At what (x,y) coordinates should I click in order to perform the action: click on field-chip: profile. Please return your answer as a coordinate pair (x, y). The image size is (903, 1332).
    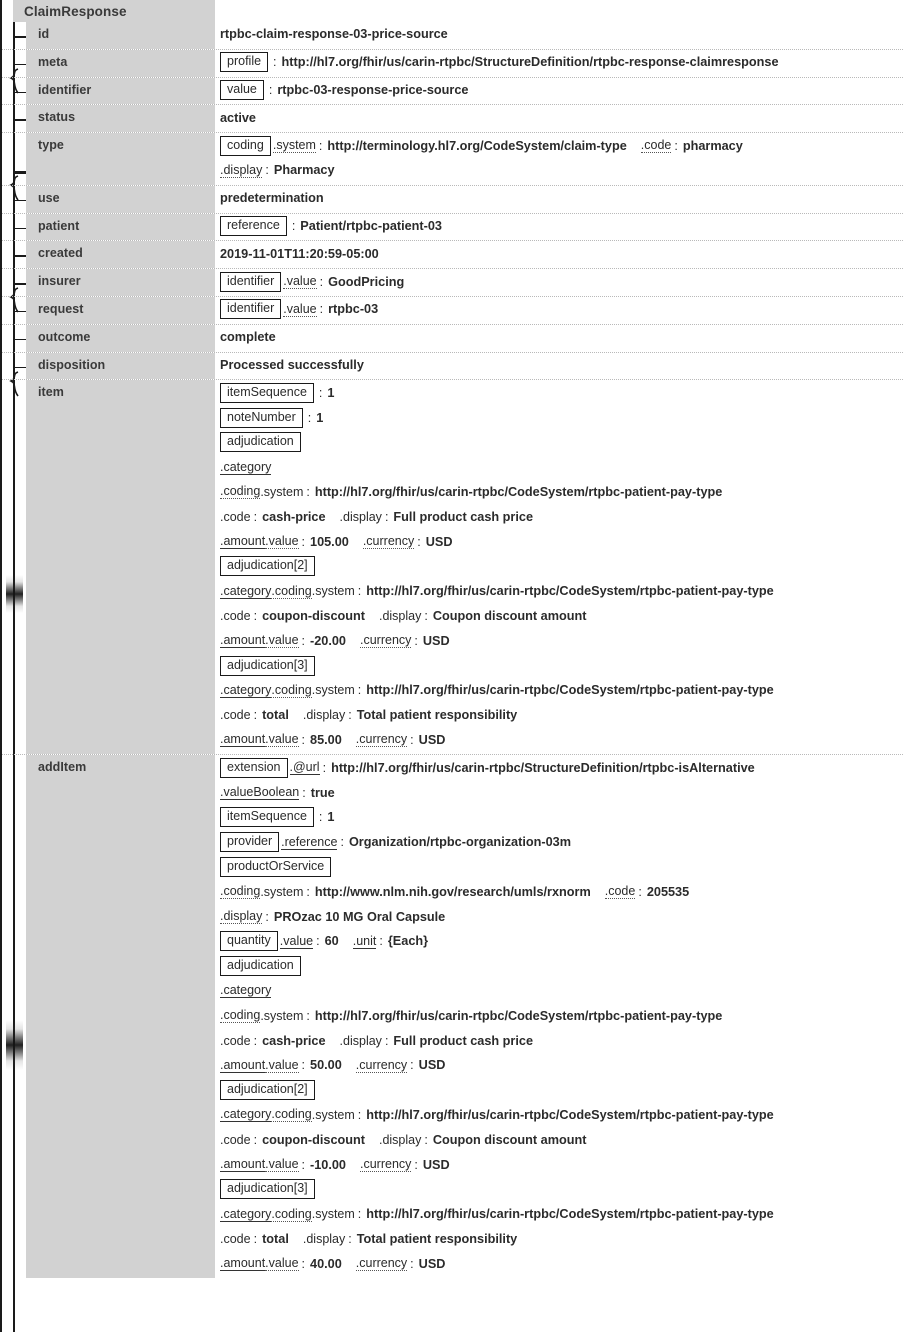
    Looking at the image, I should click on (244, 62).